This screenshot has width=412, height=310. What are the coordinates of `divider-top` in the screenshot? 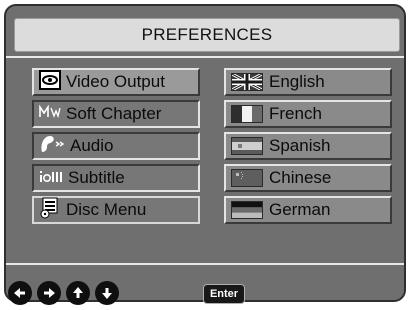 It's located at (205, 57).